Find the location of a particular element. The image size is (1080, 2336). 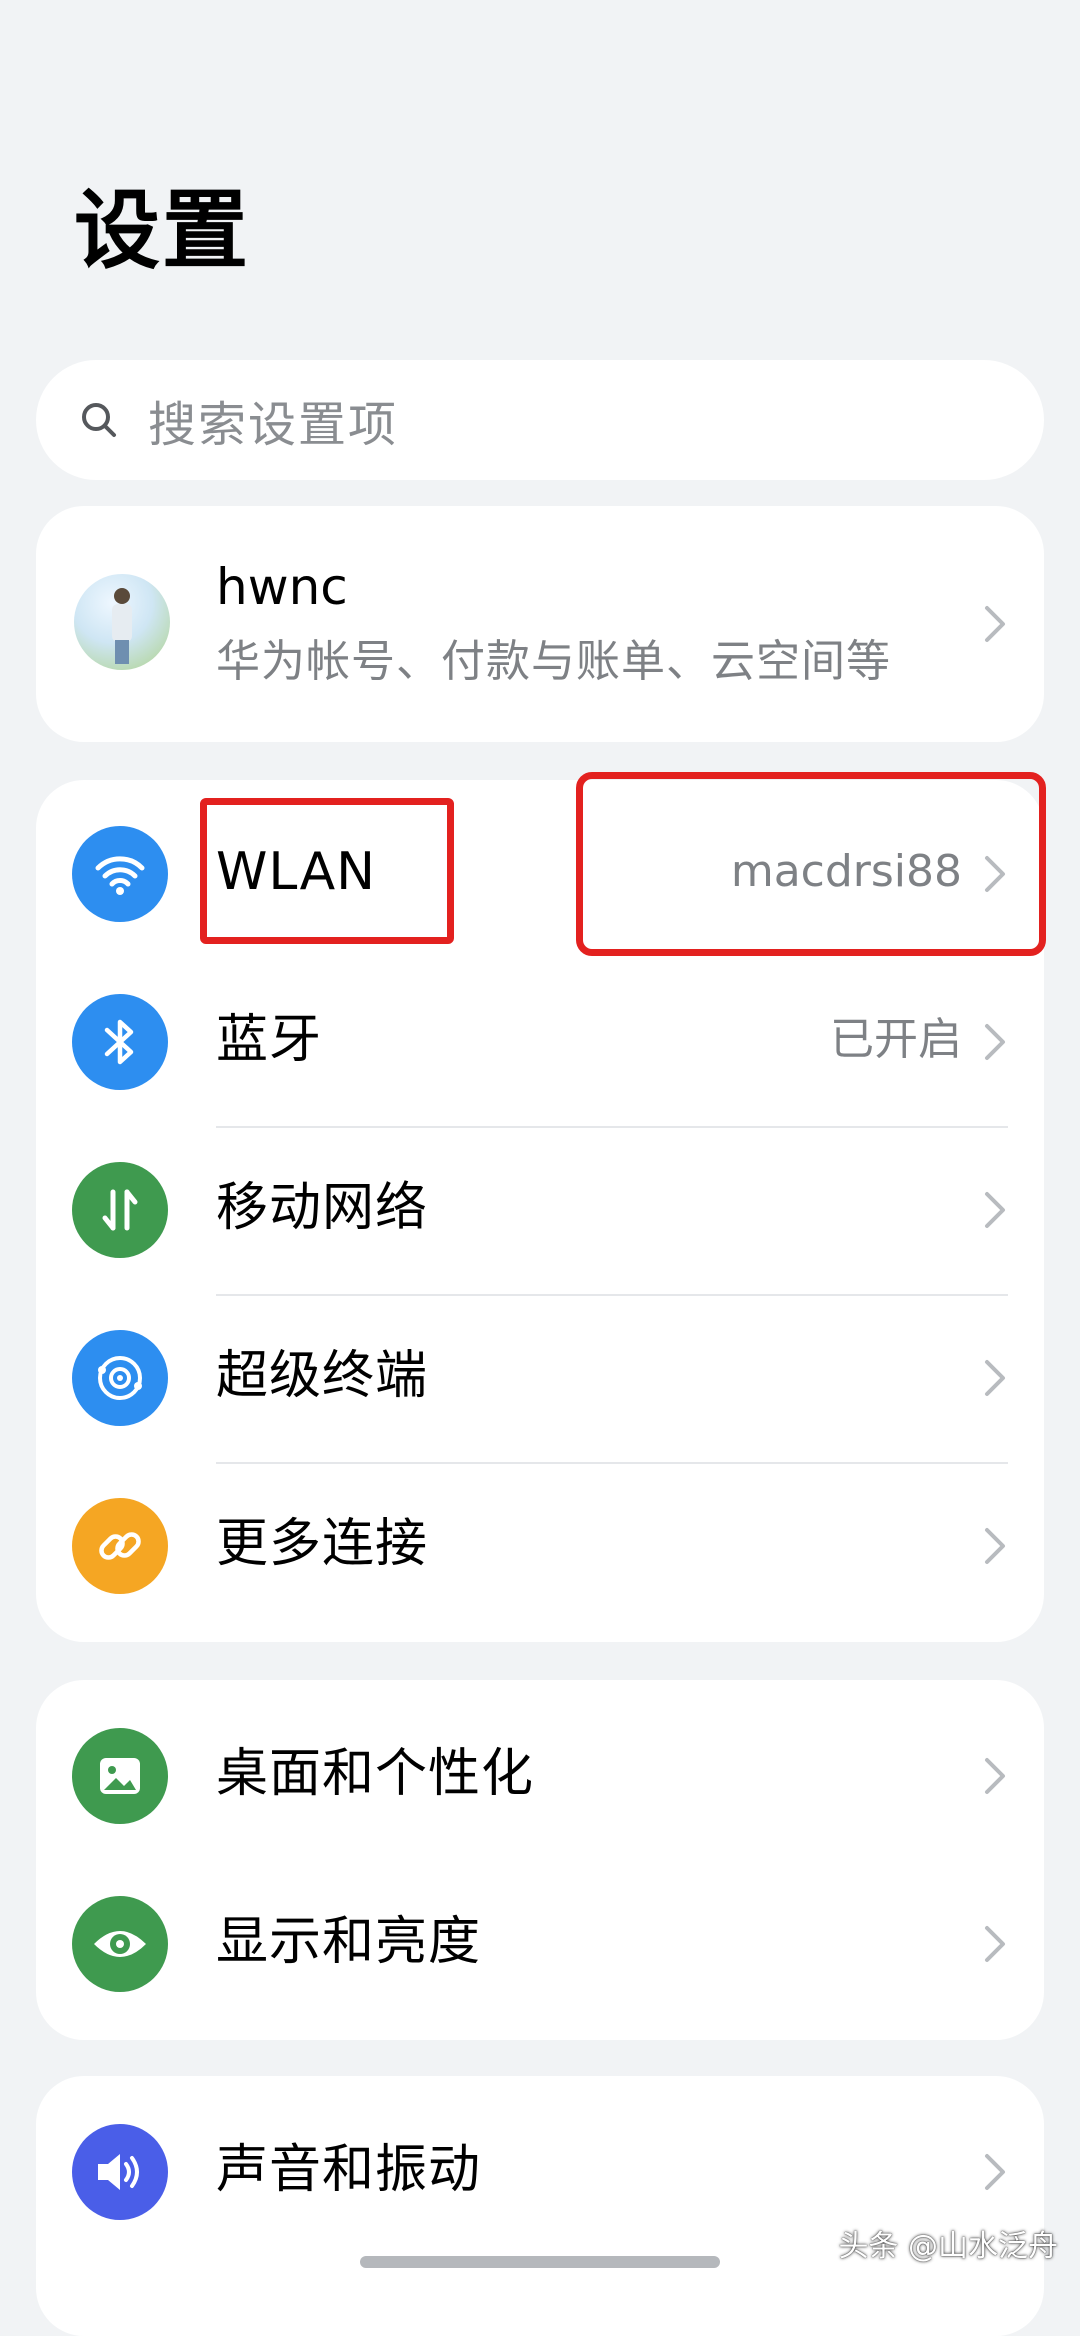

avatar is located at coordinates (122, 622).